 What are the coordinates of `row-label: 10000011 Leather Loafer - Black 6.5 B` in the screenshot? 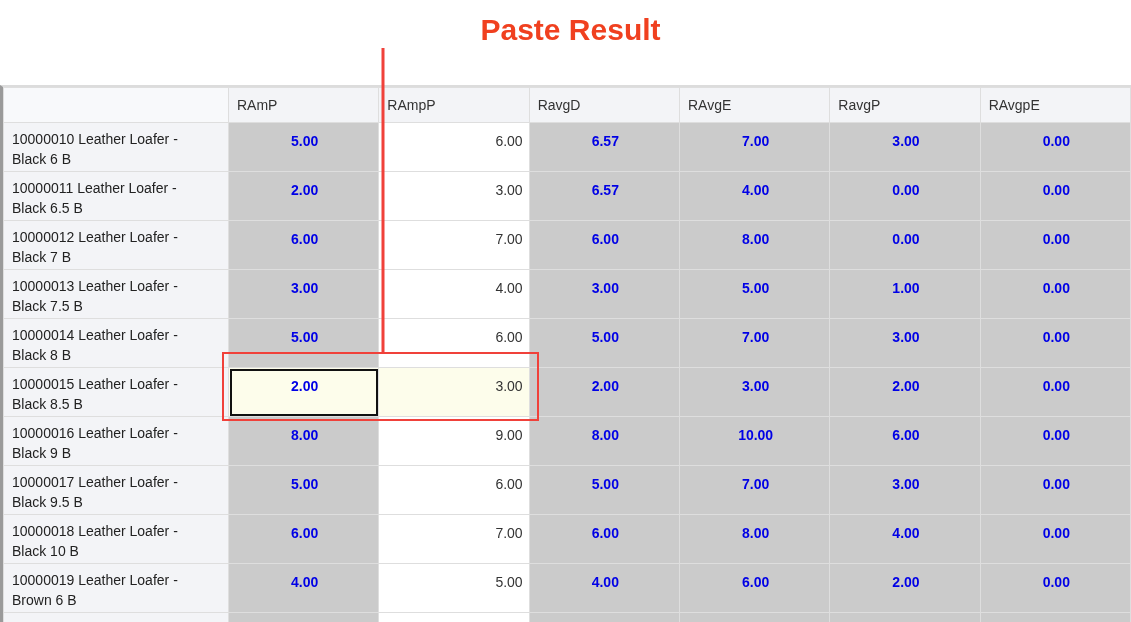 It's located at (116, 196).